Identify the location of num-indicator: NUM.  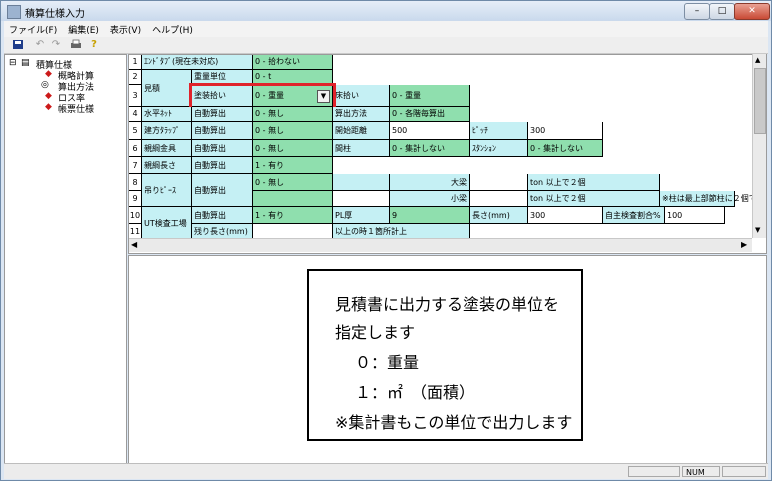
(701, 471).